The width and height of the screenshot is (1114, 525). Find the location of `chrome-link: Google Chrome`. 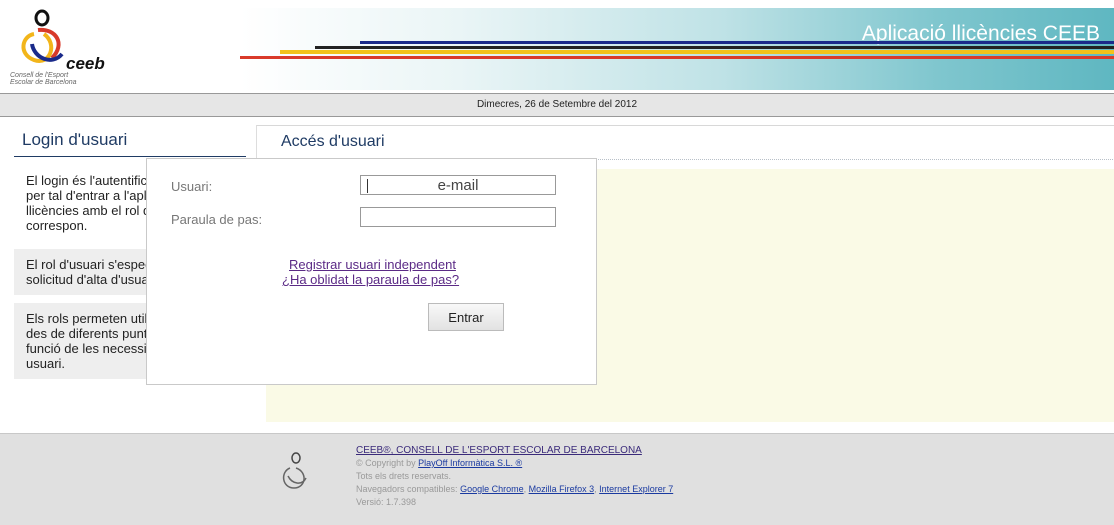

chrome-link: Google Chrome is located at coordinates (492, 489).